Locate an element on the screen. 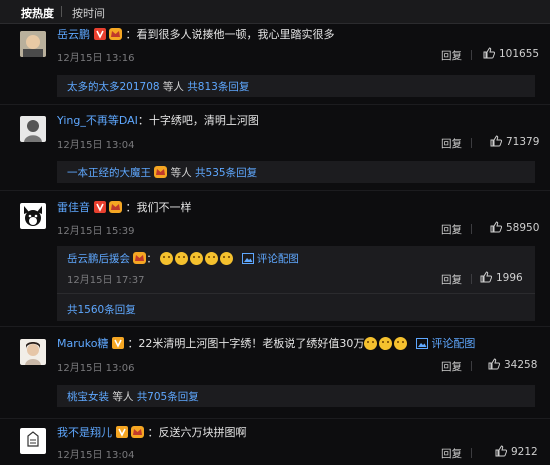 Image resolution: width=550 pixels, height=465 pixels. thread-user-link: 太多的太多201708 is located at coordinates (113, 87).